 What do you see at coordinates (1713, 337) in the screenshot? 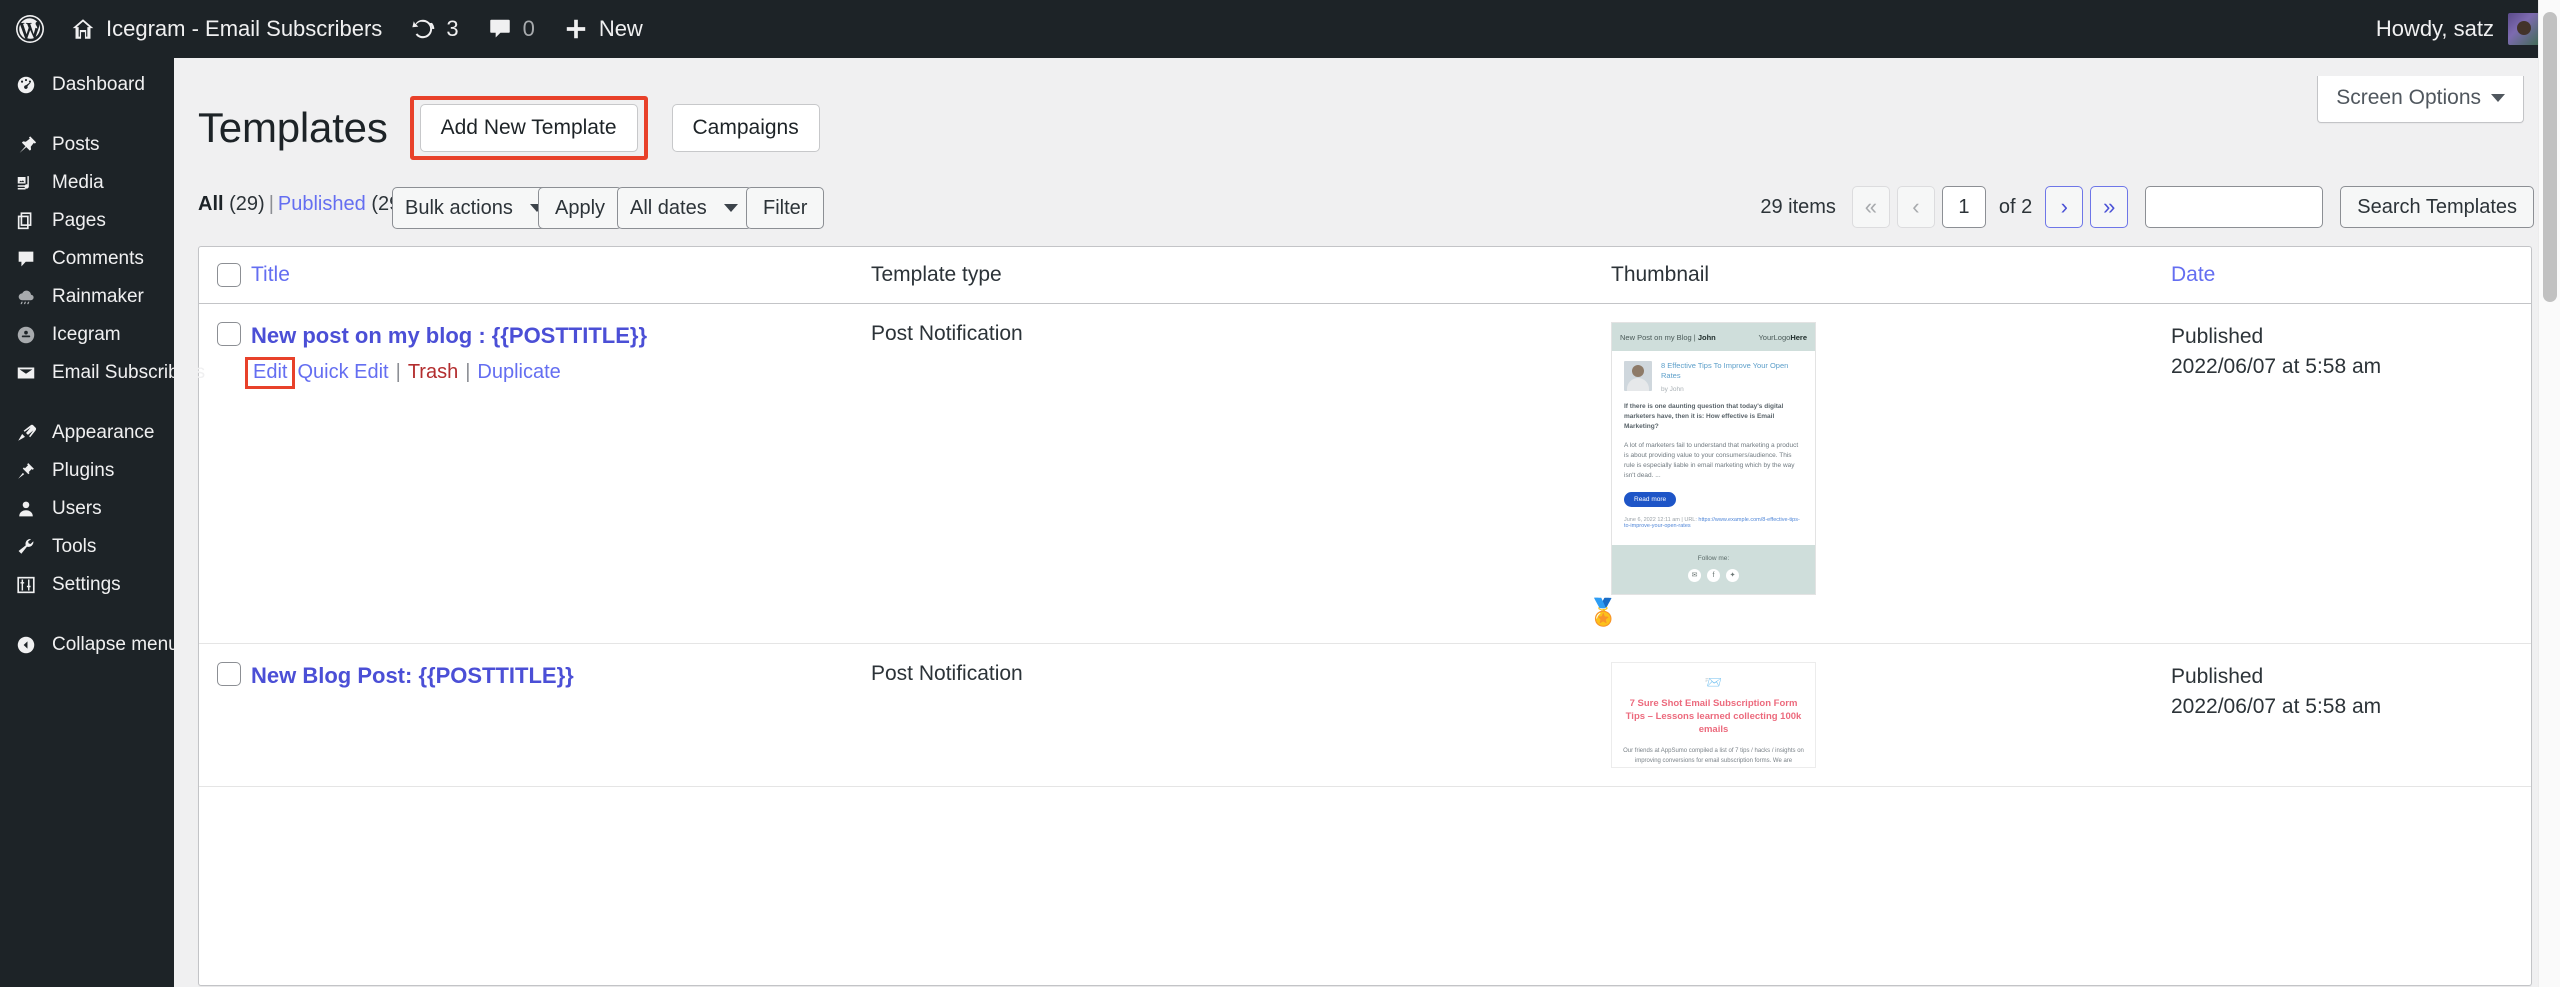
I see `thumbnail-header: New Post on my Blog | John YourLogoHere` at bounding box center [1713, 337].